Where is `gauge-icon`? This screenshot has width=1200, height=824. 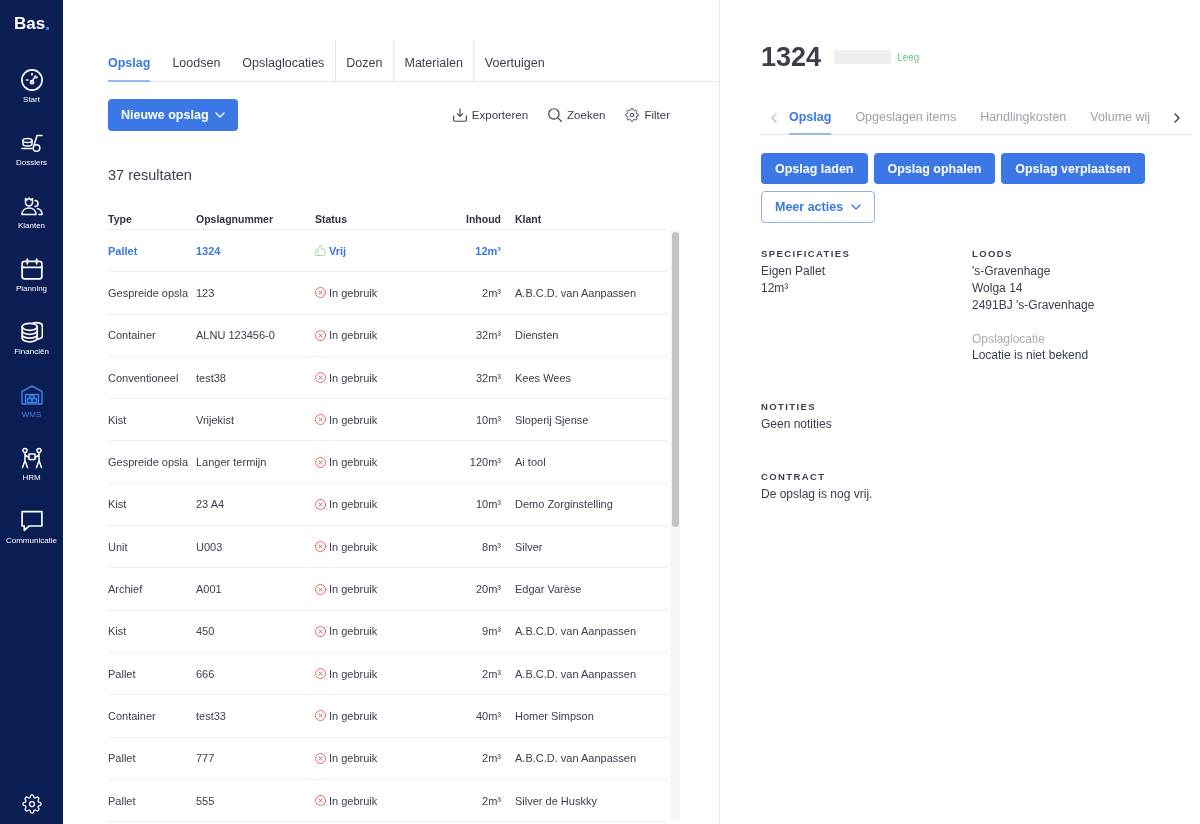
gauge-icon is located at coordinates (31, 80).